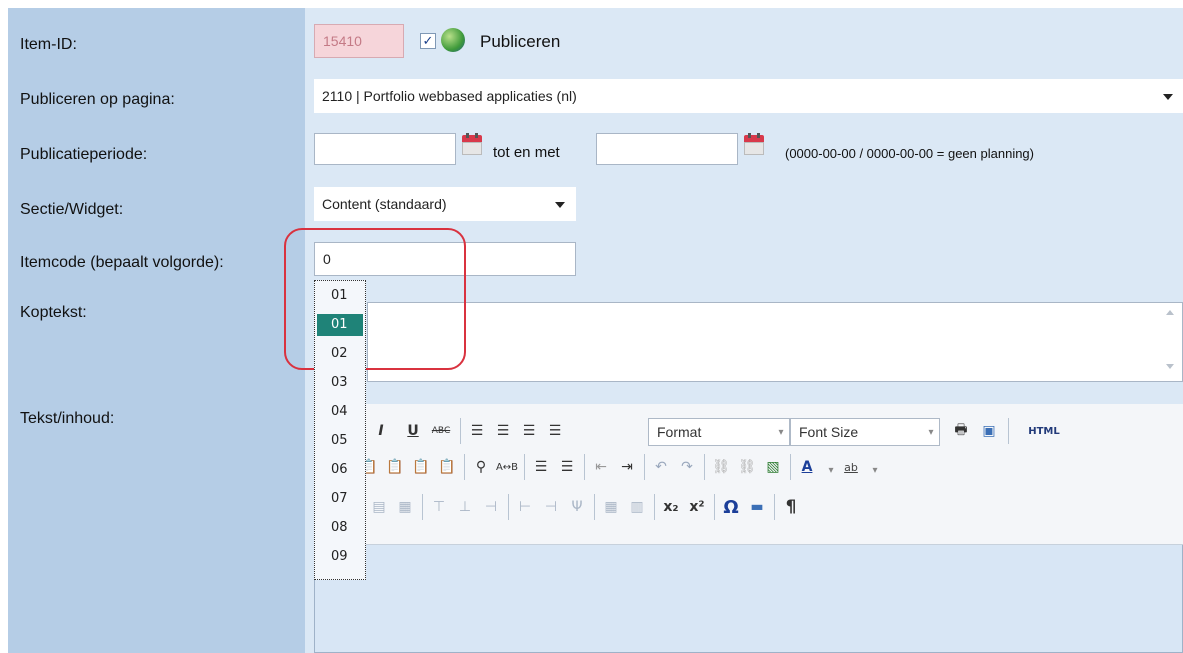  What do you see at coordinates (526, 152) in the screenshot?
I see `period-between-label: tot en met` at bounding box center [526, 152].